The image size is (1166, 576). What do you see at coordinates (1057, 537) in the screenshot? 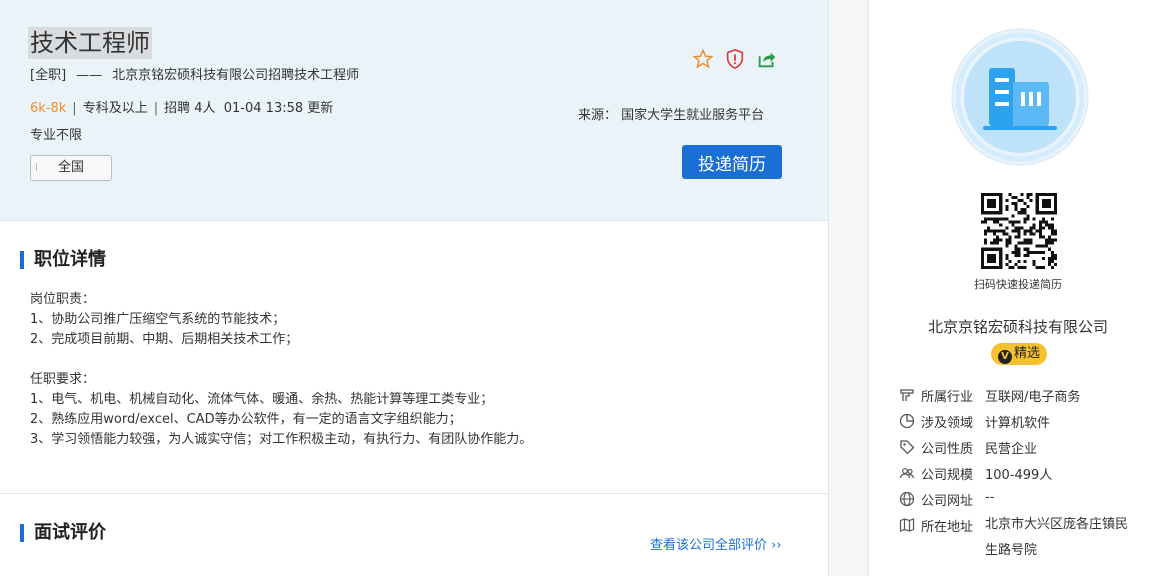
I see `info-value: 北京市大兴区庞各庄镇民生路号院` at bounding box center [1057, 537].